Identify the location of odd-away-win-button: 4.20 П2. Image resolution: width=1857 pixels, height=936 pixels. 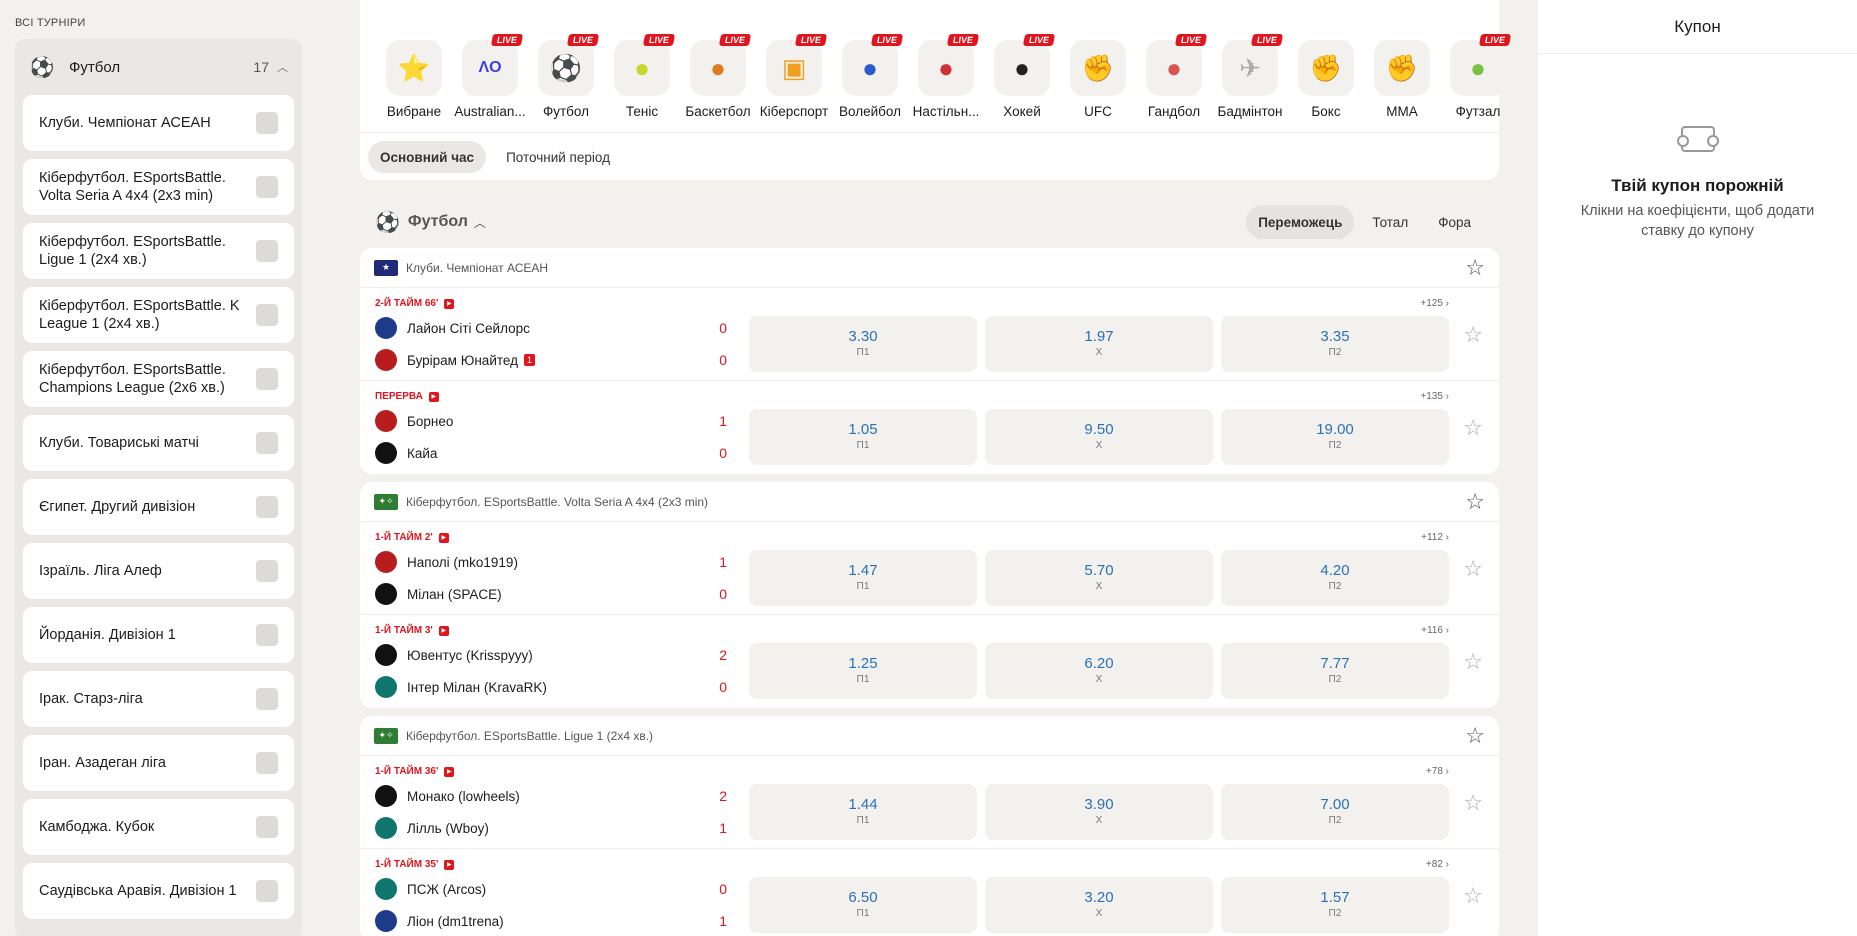
(1335, 578).